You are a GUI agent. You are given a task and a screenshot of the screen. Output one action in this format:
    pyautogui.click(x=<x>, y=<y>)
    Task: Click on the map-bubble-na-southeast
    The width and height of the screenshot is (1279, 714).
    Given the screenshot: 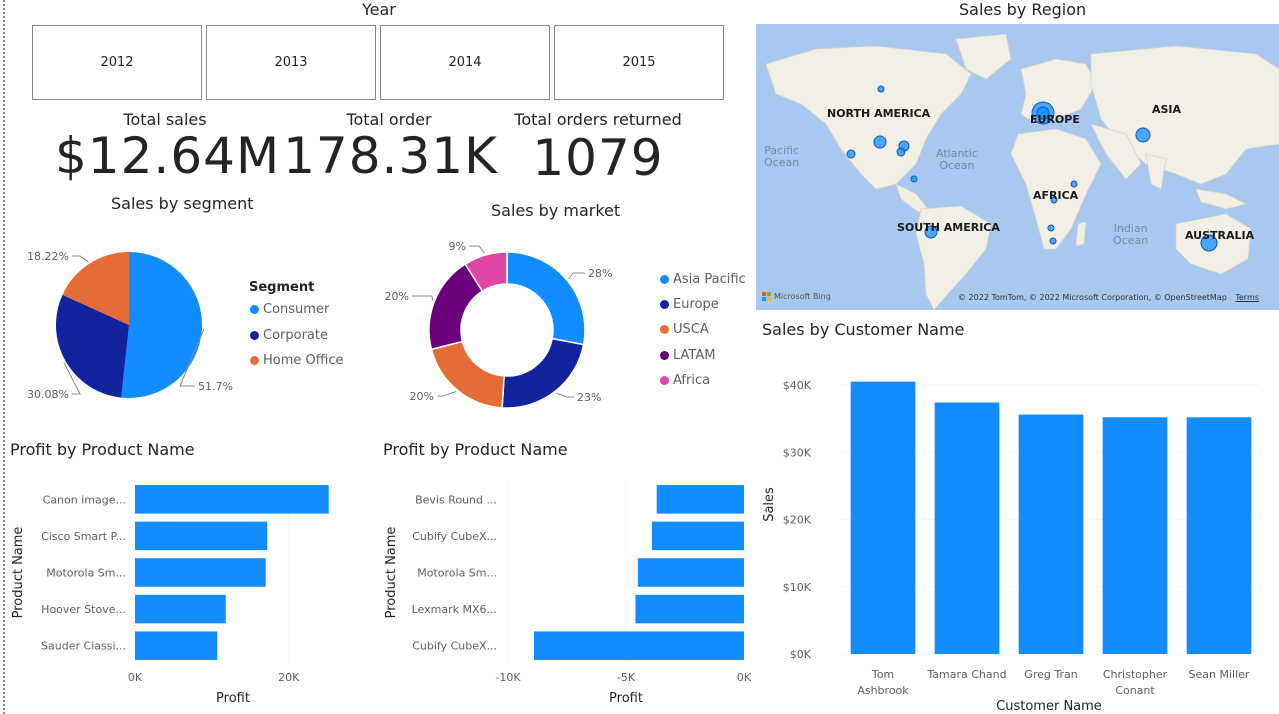 What is the action you would take?
    pyautogui.click(x=901, y=152)
    